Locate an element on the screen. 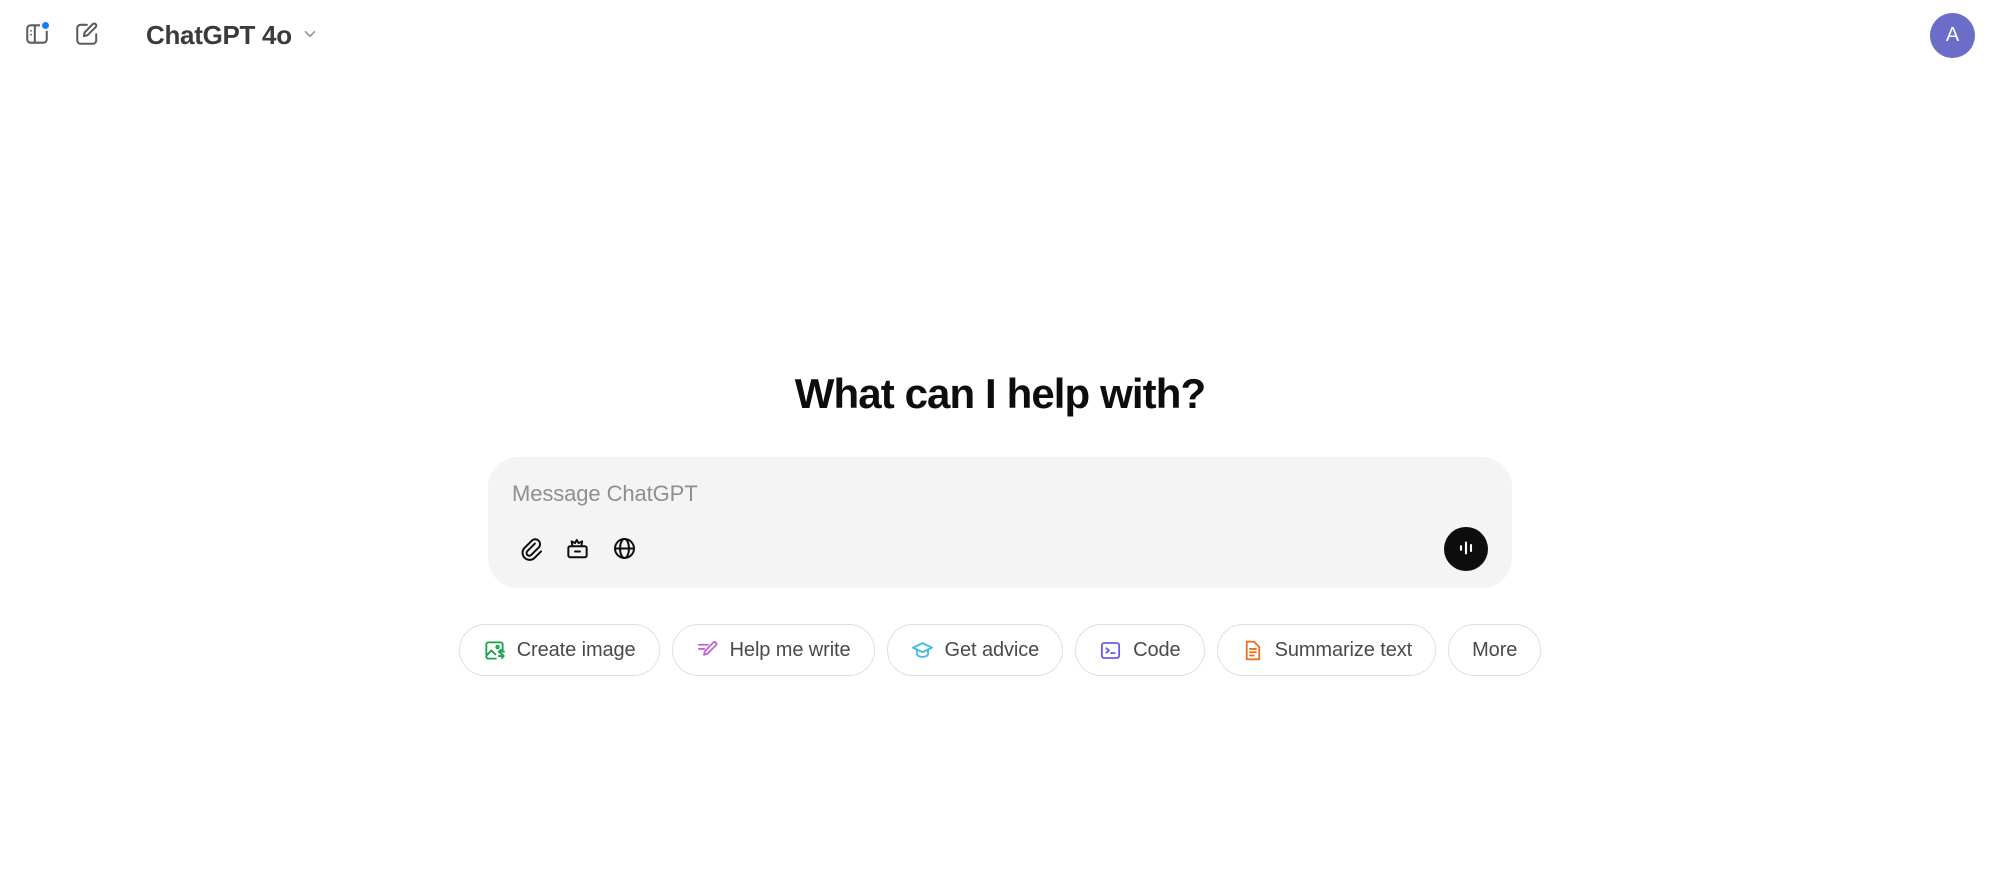  attach-file-button is located at coordinates (530, 550).